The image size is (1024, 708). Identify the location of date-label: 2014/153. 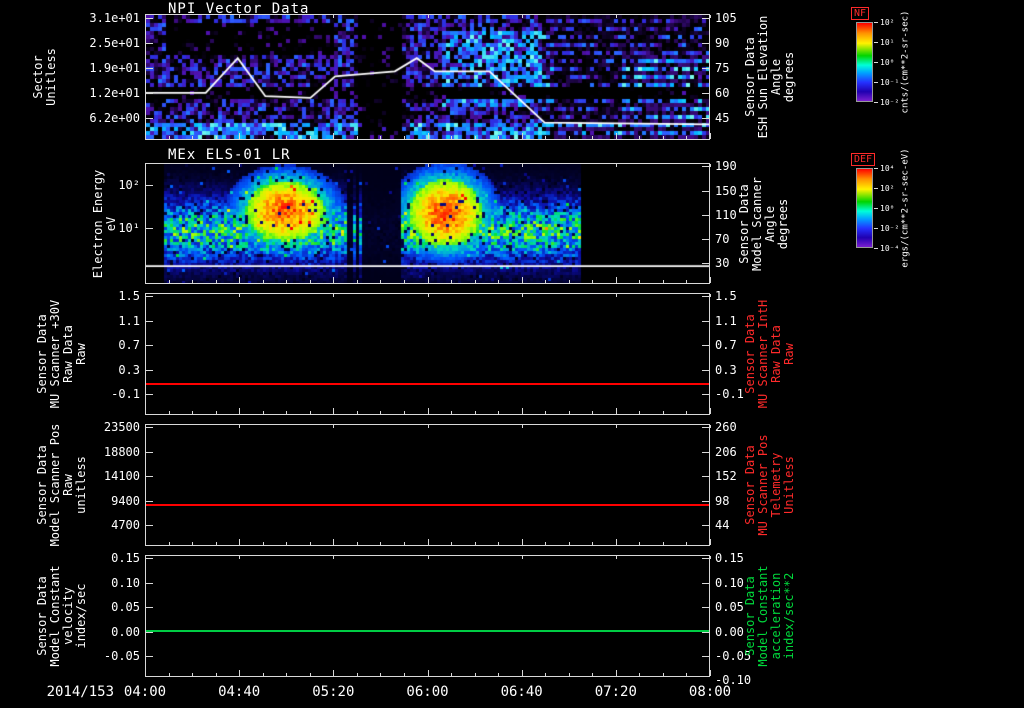
(80, 692).